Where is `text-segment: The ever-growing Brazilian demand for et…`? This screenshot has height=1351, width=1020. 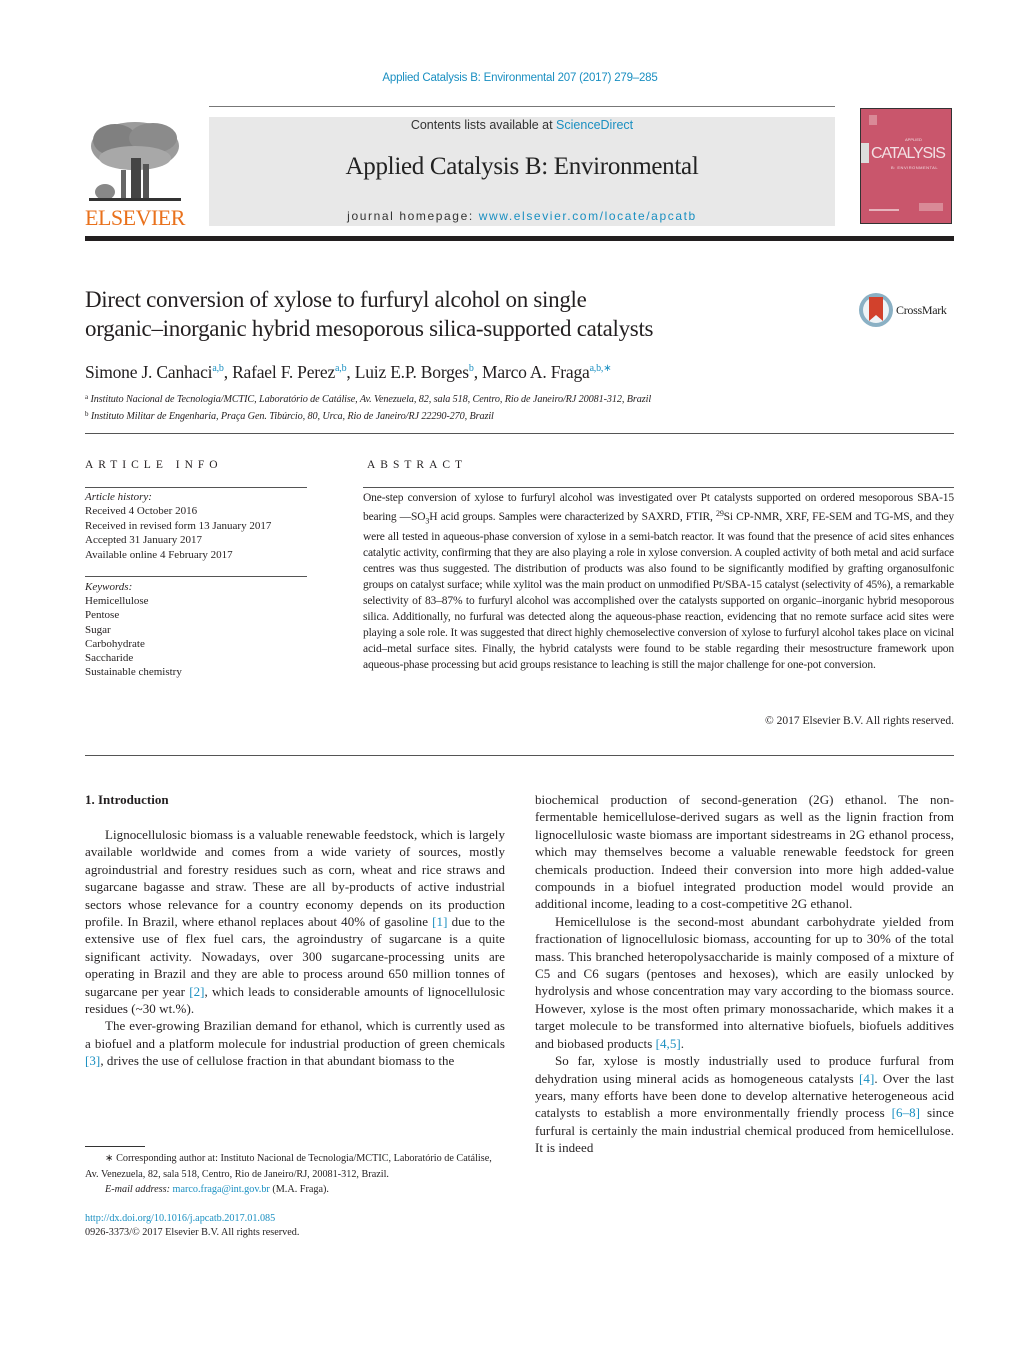 text-segment: The ever-growing Brazilian demand for et… is located at coordinates (295, 1034).